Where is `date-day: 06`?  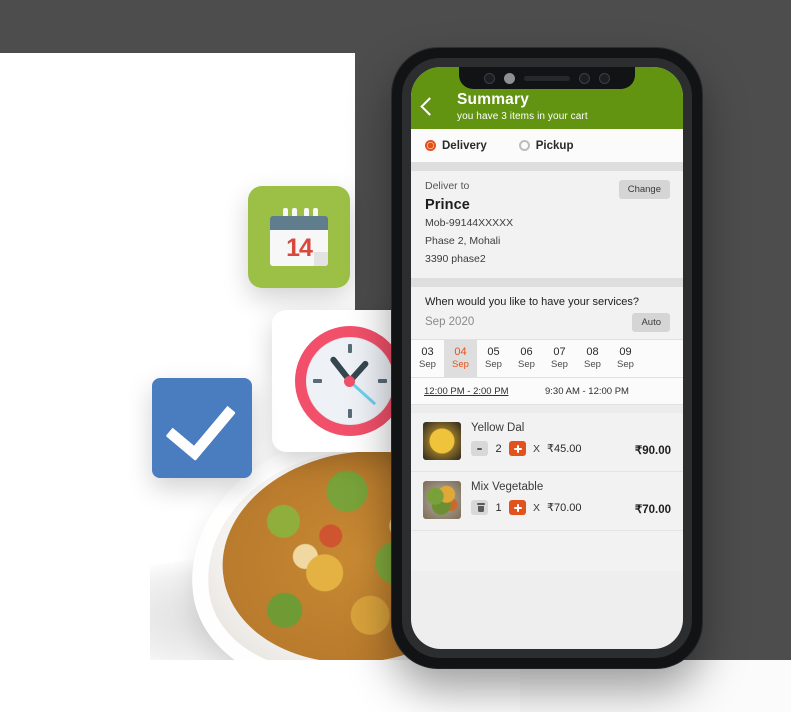 date-day: 06 is located at coordinates (526, 351).